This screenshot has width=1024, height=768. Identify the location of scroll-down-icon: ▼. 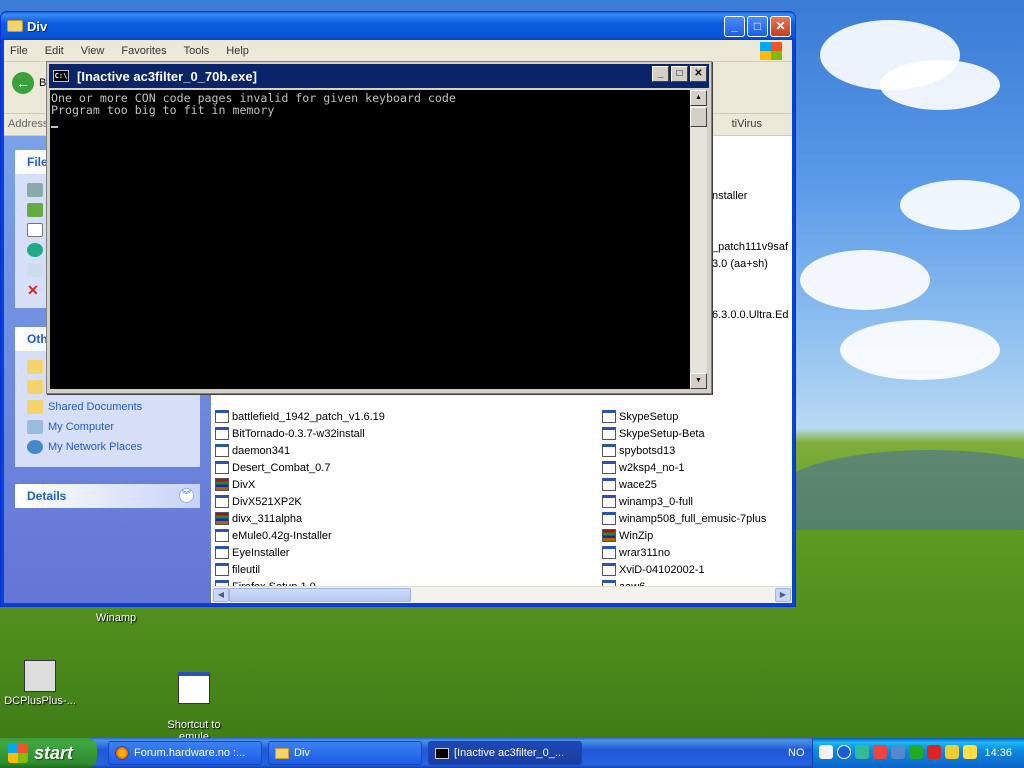
(698, 381).